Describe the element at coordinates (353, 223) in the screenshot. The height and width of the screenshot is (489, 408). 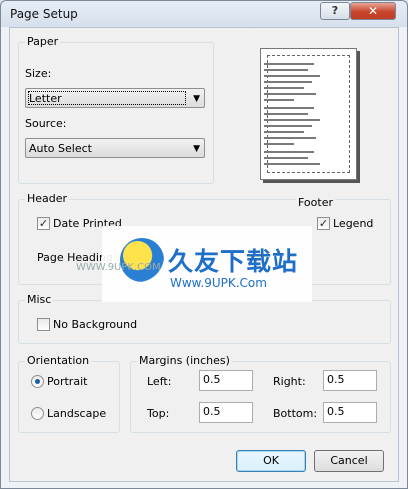
I see `legend-label: Legend` at that location.